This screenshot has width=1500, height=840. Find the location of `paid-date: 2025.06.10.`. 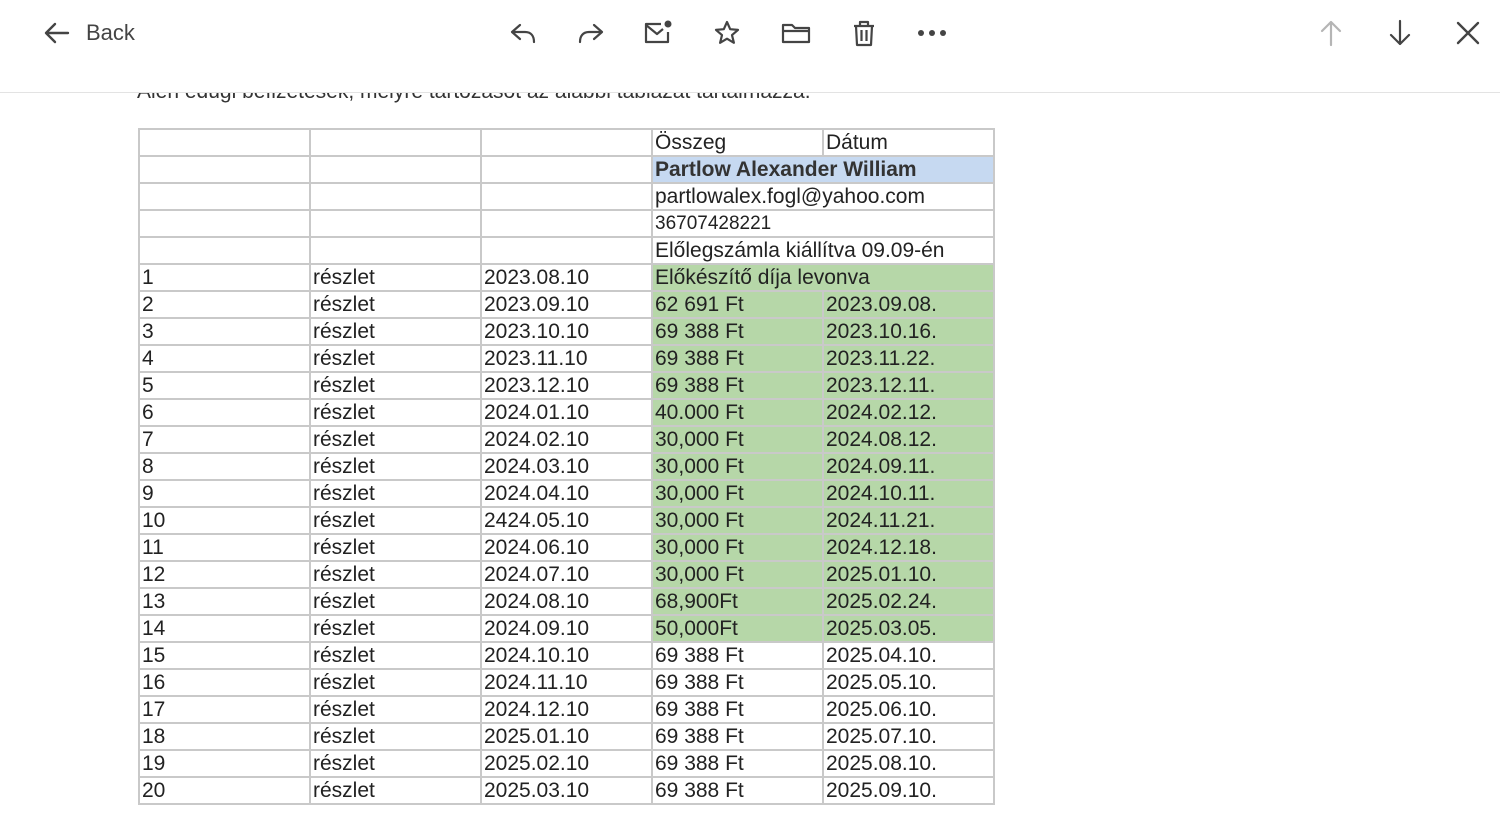

paid-date: 2025.06.10. is located at coordinates (908, 709).